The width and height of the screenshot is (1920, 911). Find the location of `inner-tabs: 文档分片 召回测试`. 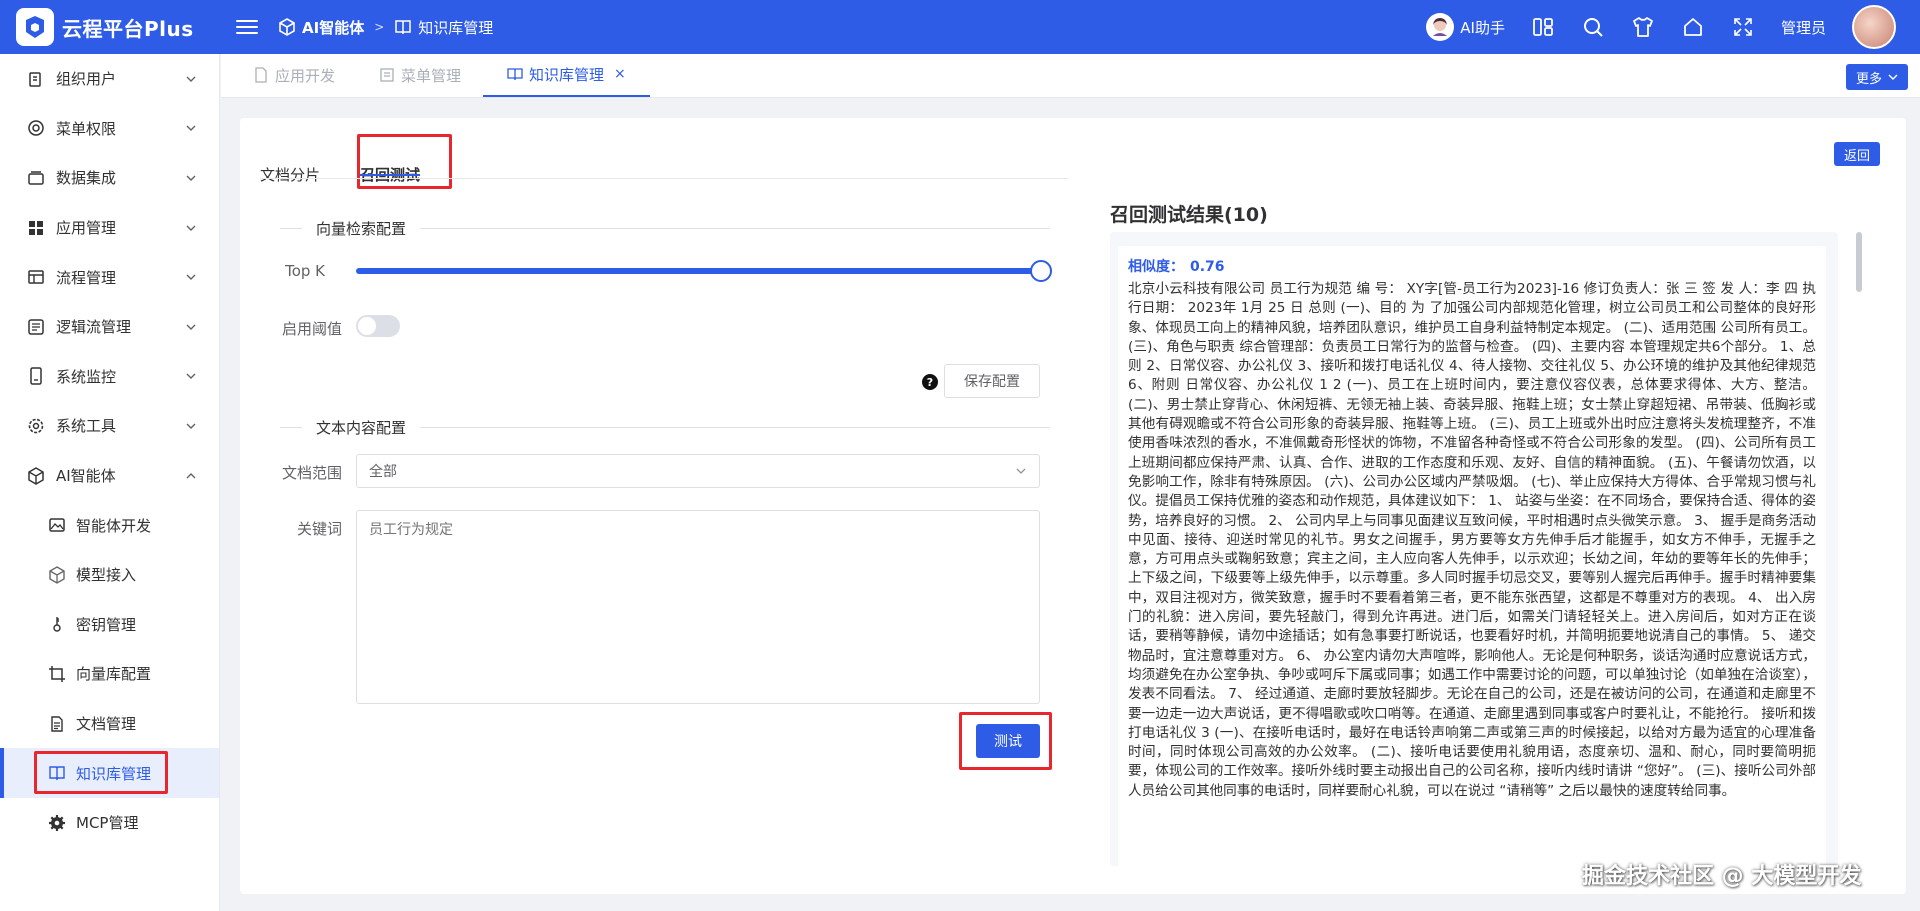

inner-tabs: 文档分片 召回测试 is located at coordinates (340, 160).